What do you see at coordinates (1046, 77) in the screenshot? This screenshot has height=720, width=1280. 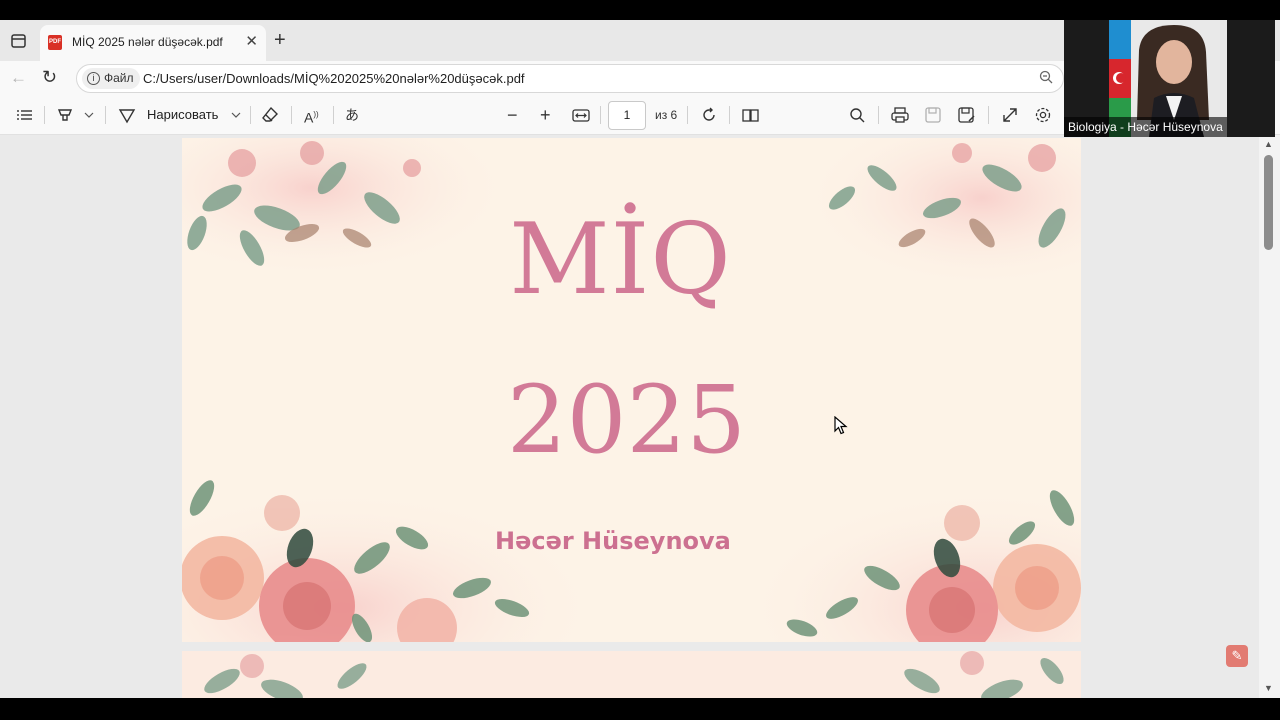 I see `zoom-out-icon` at bounding box center [1046, 77].